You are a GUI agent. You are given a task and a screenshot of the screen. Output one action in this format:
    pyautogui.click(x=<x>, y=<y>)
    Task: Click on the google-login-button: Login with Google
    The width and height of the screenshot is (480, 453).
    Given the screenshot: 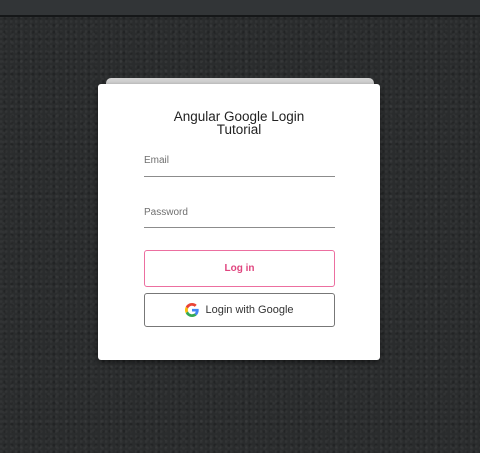 What is the action you would take?
    pyautogui.click(x=239, y=310)
    